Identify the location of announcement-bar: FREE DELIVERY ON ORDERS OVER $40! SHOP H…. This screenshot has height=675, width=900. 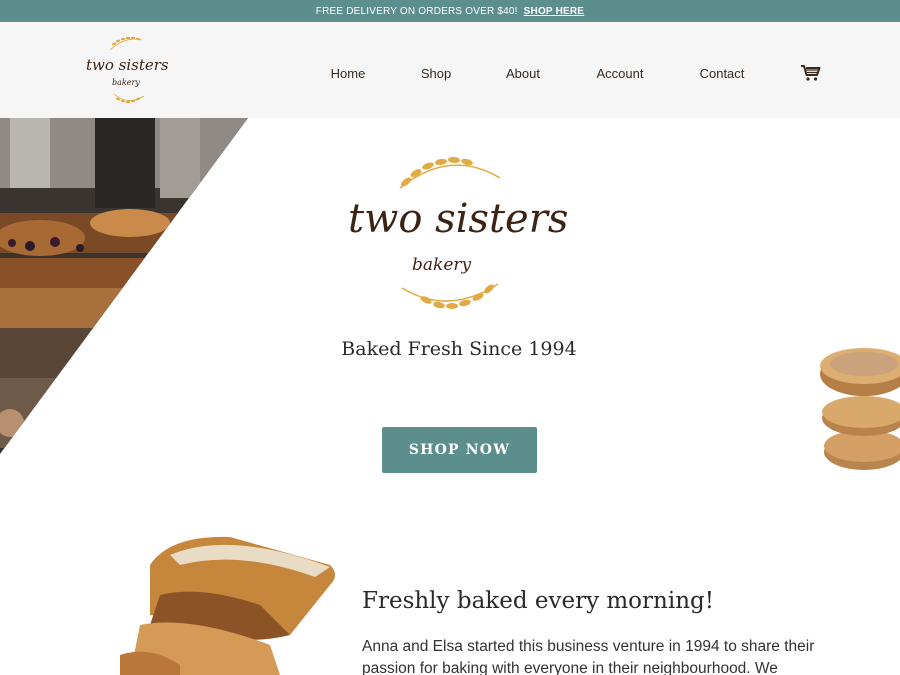
(450, 11).